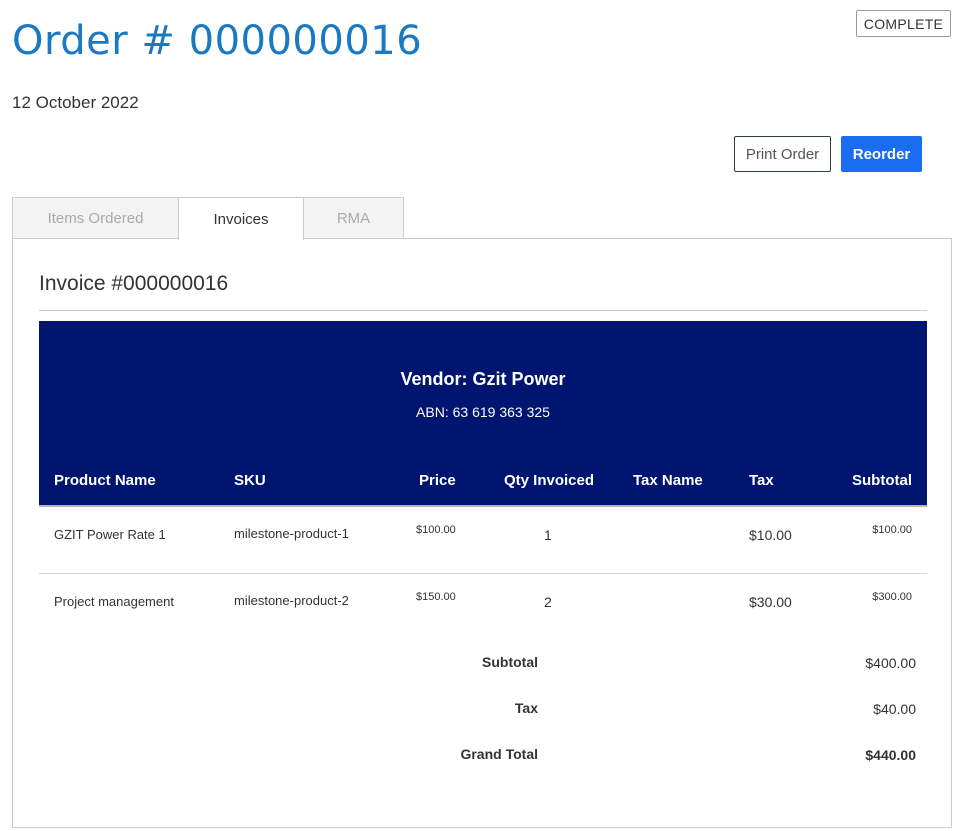 The width and height of the screenshot is (963, 831). I want to click on print-order-button: Print Order, so click(782, 154).